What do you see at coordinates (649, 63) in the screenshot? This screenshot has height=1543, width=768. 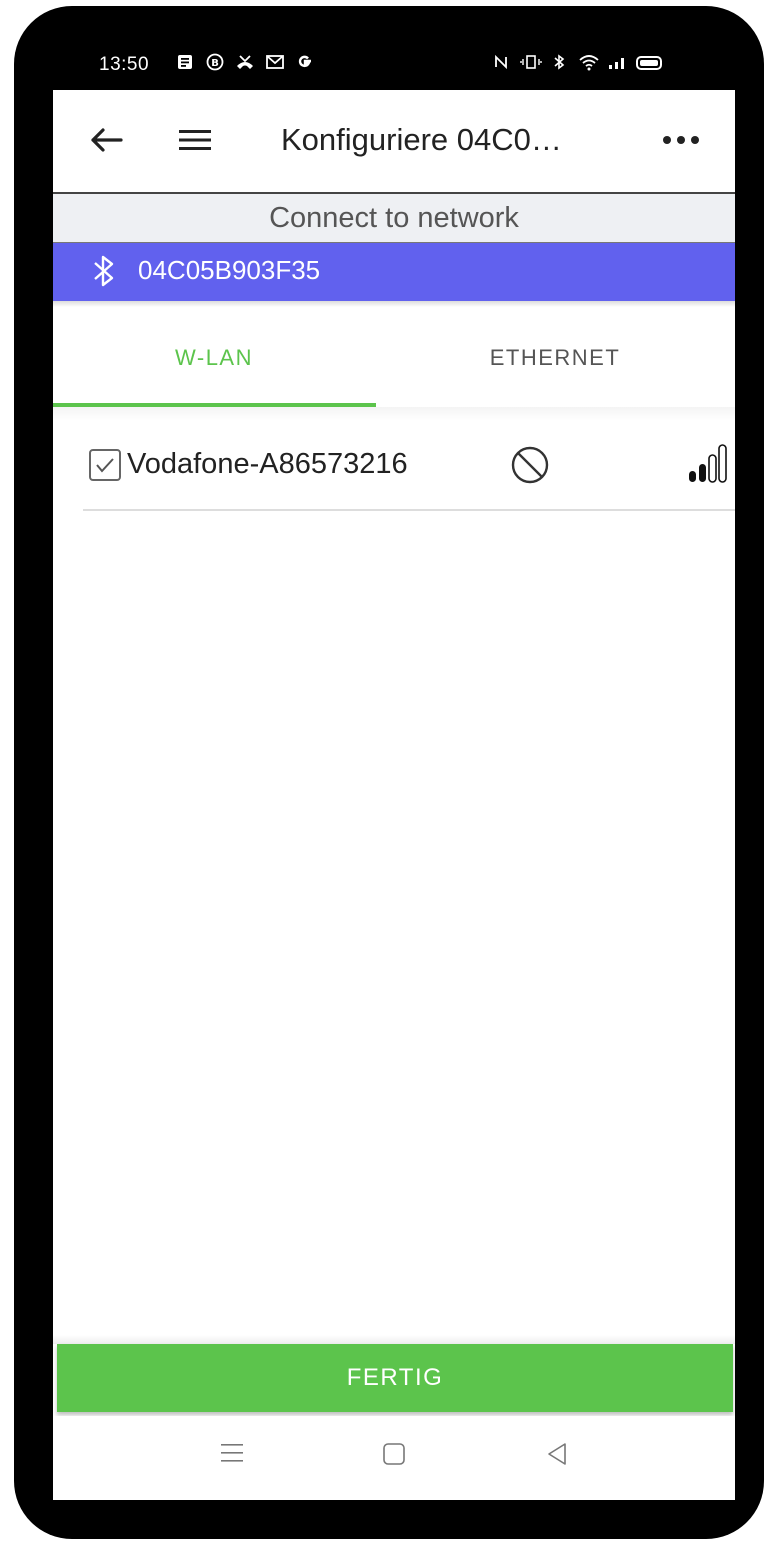 I see `battery-icon` at bounding box center [649, 63].